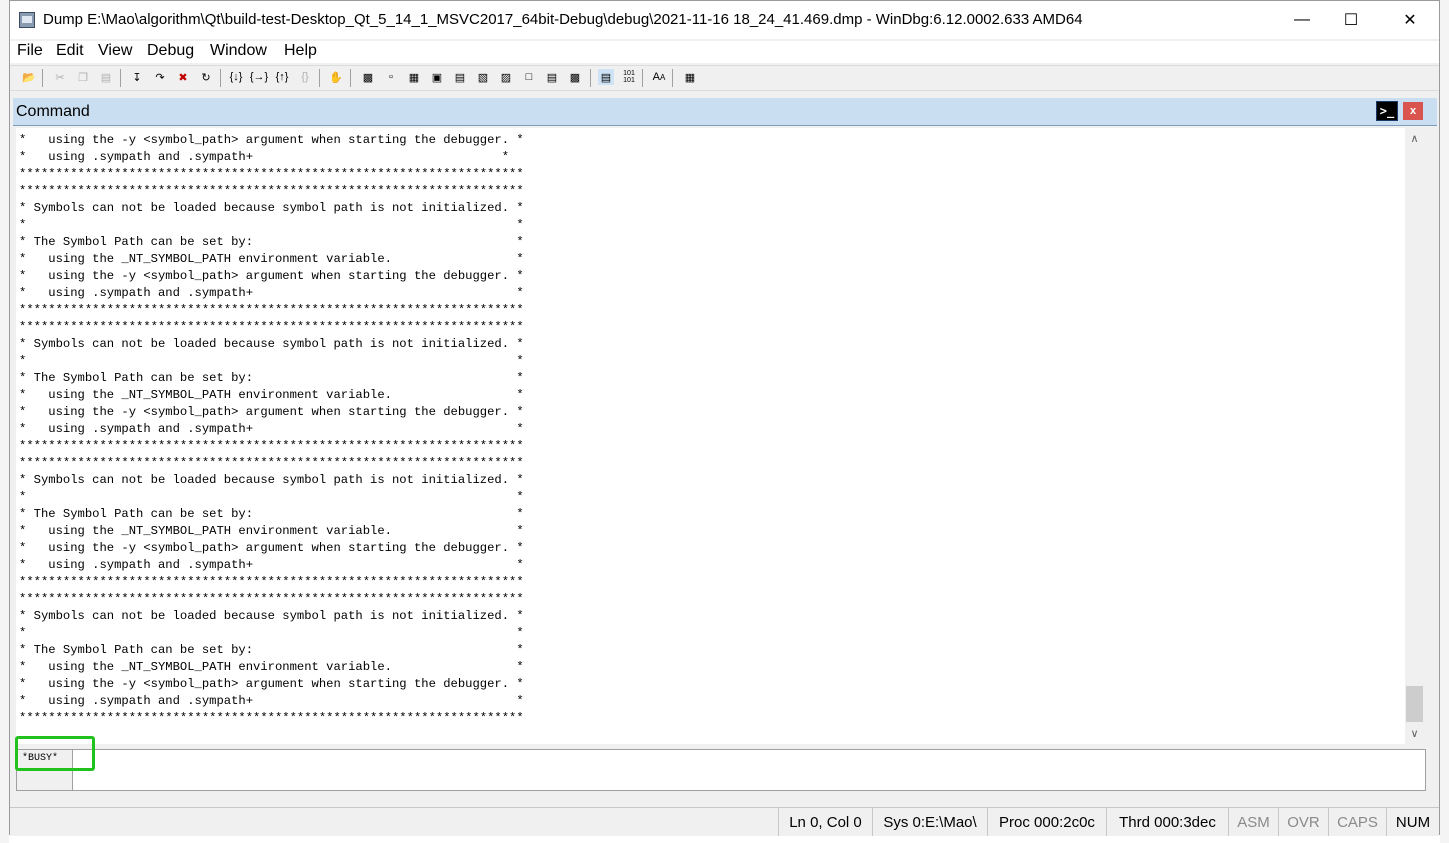 The width and height of the screenshot is (1449, 843). Describe the element at coordinates (725, 112) in the screenshot. I see `command-panel-titlebar: Command >_ x` at that location.